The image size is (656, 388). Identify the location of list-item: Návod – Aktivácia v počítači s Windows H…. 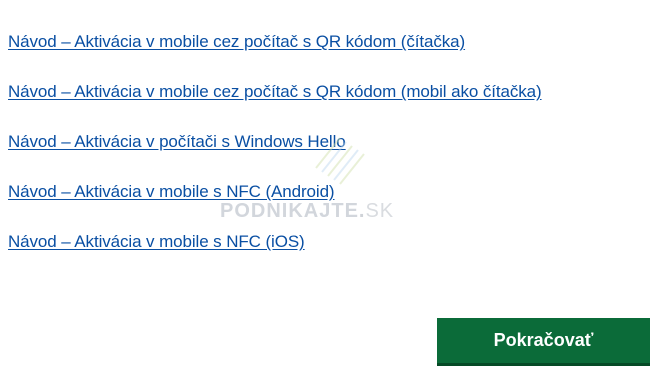
(275, 155).